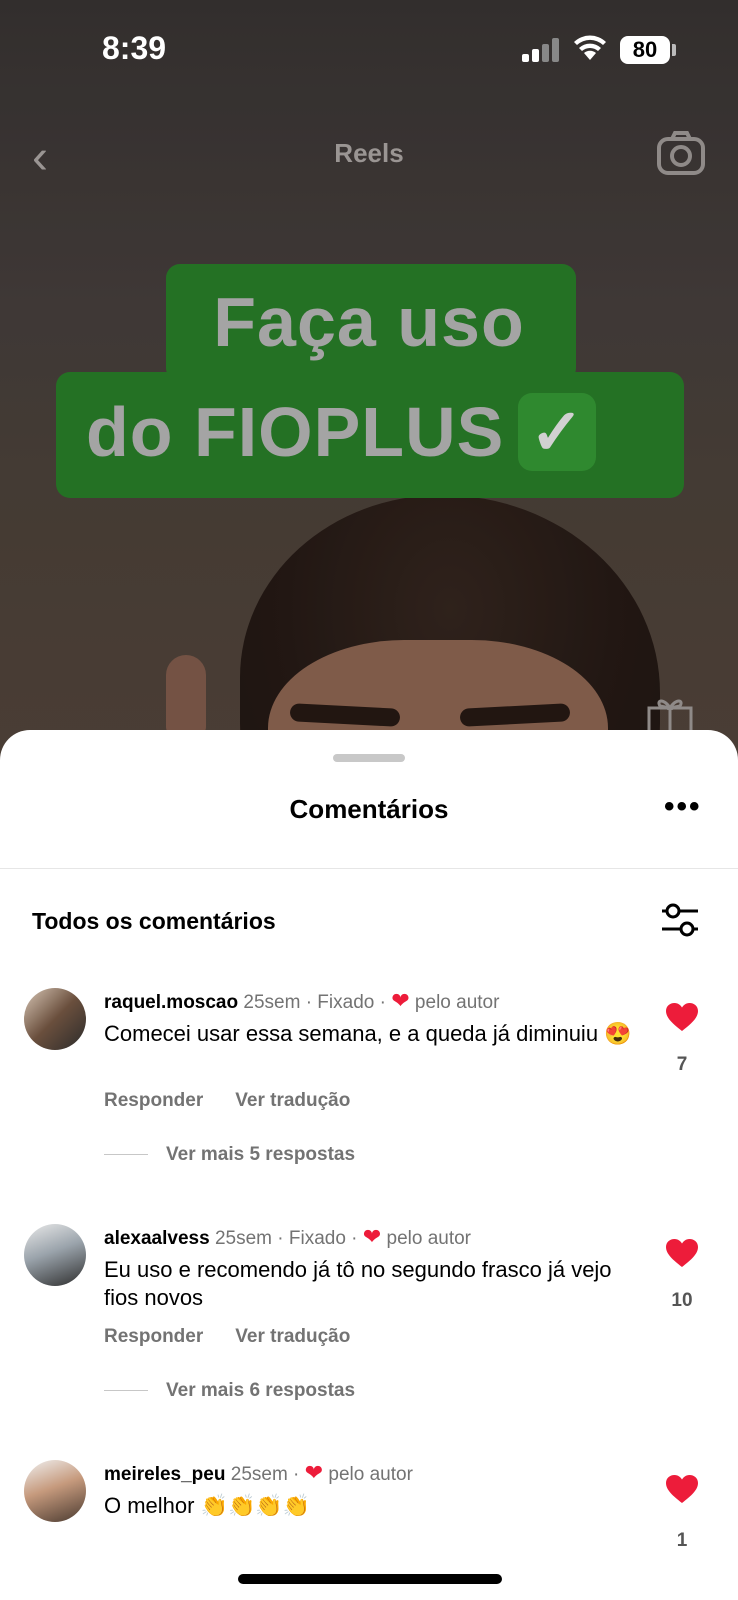 The image size is (738, 1600). What do you see at coordinates (369, 809) in the screenshot?
I see `sheet-title: Comentários` at bounding box center [369, 809].